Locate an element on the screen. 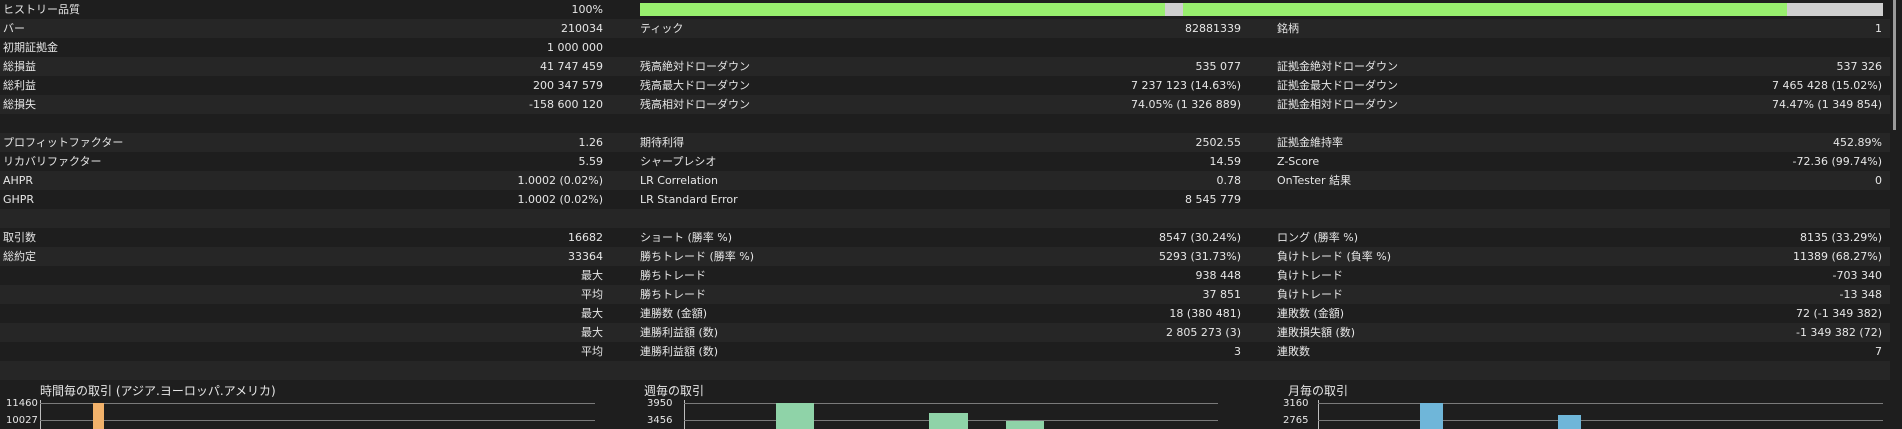 This screenshot has height=429, width=1902. stat-label-2: ティック is located at coordinates (662, 28).